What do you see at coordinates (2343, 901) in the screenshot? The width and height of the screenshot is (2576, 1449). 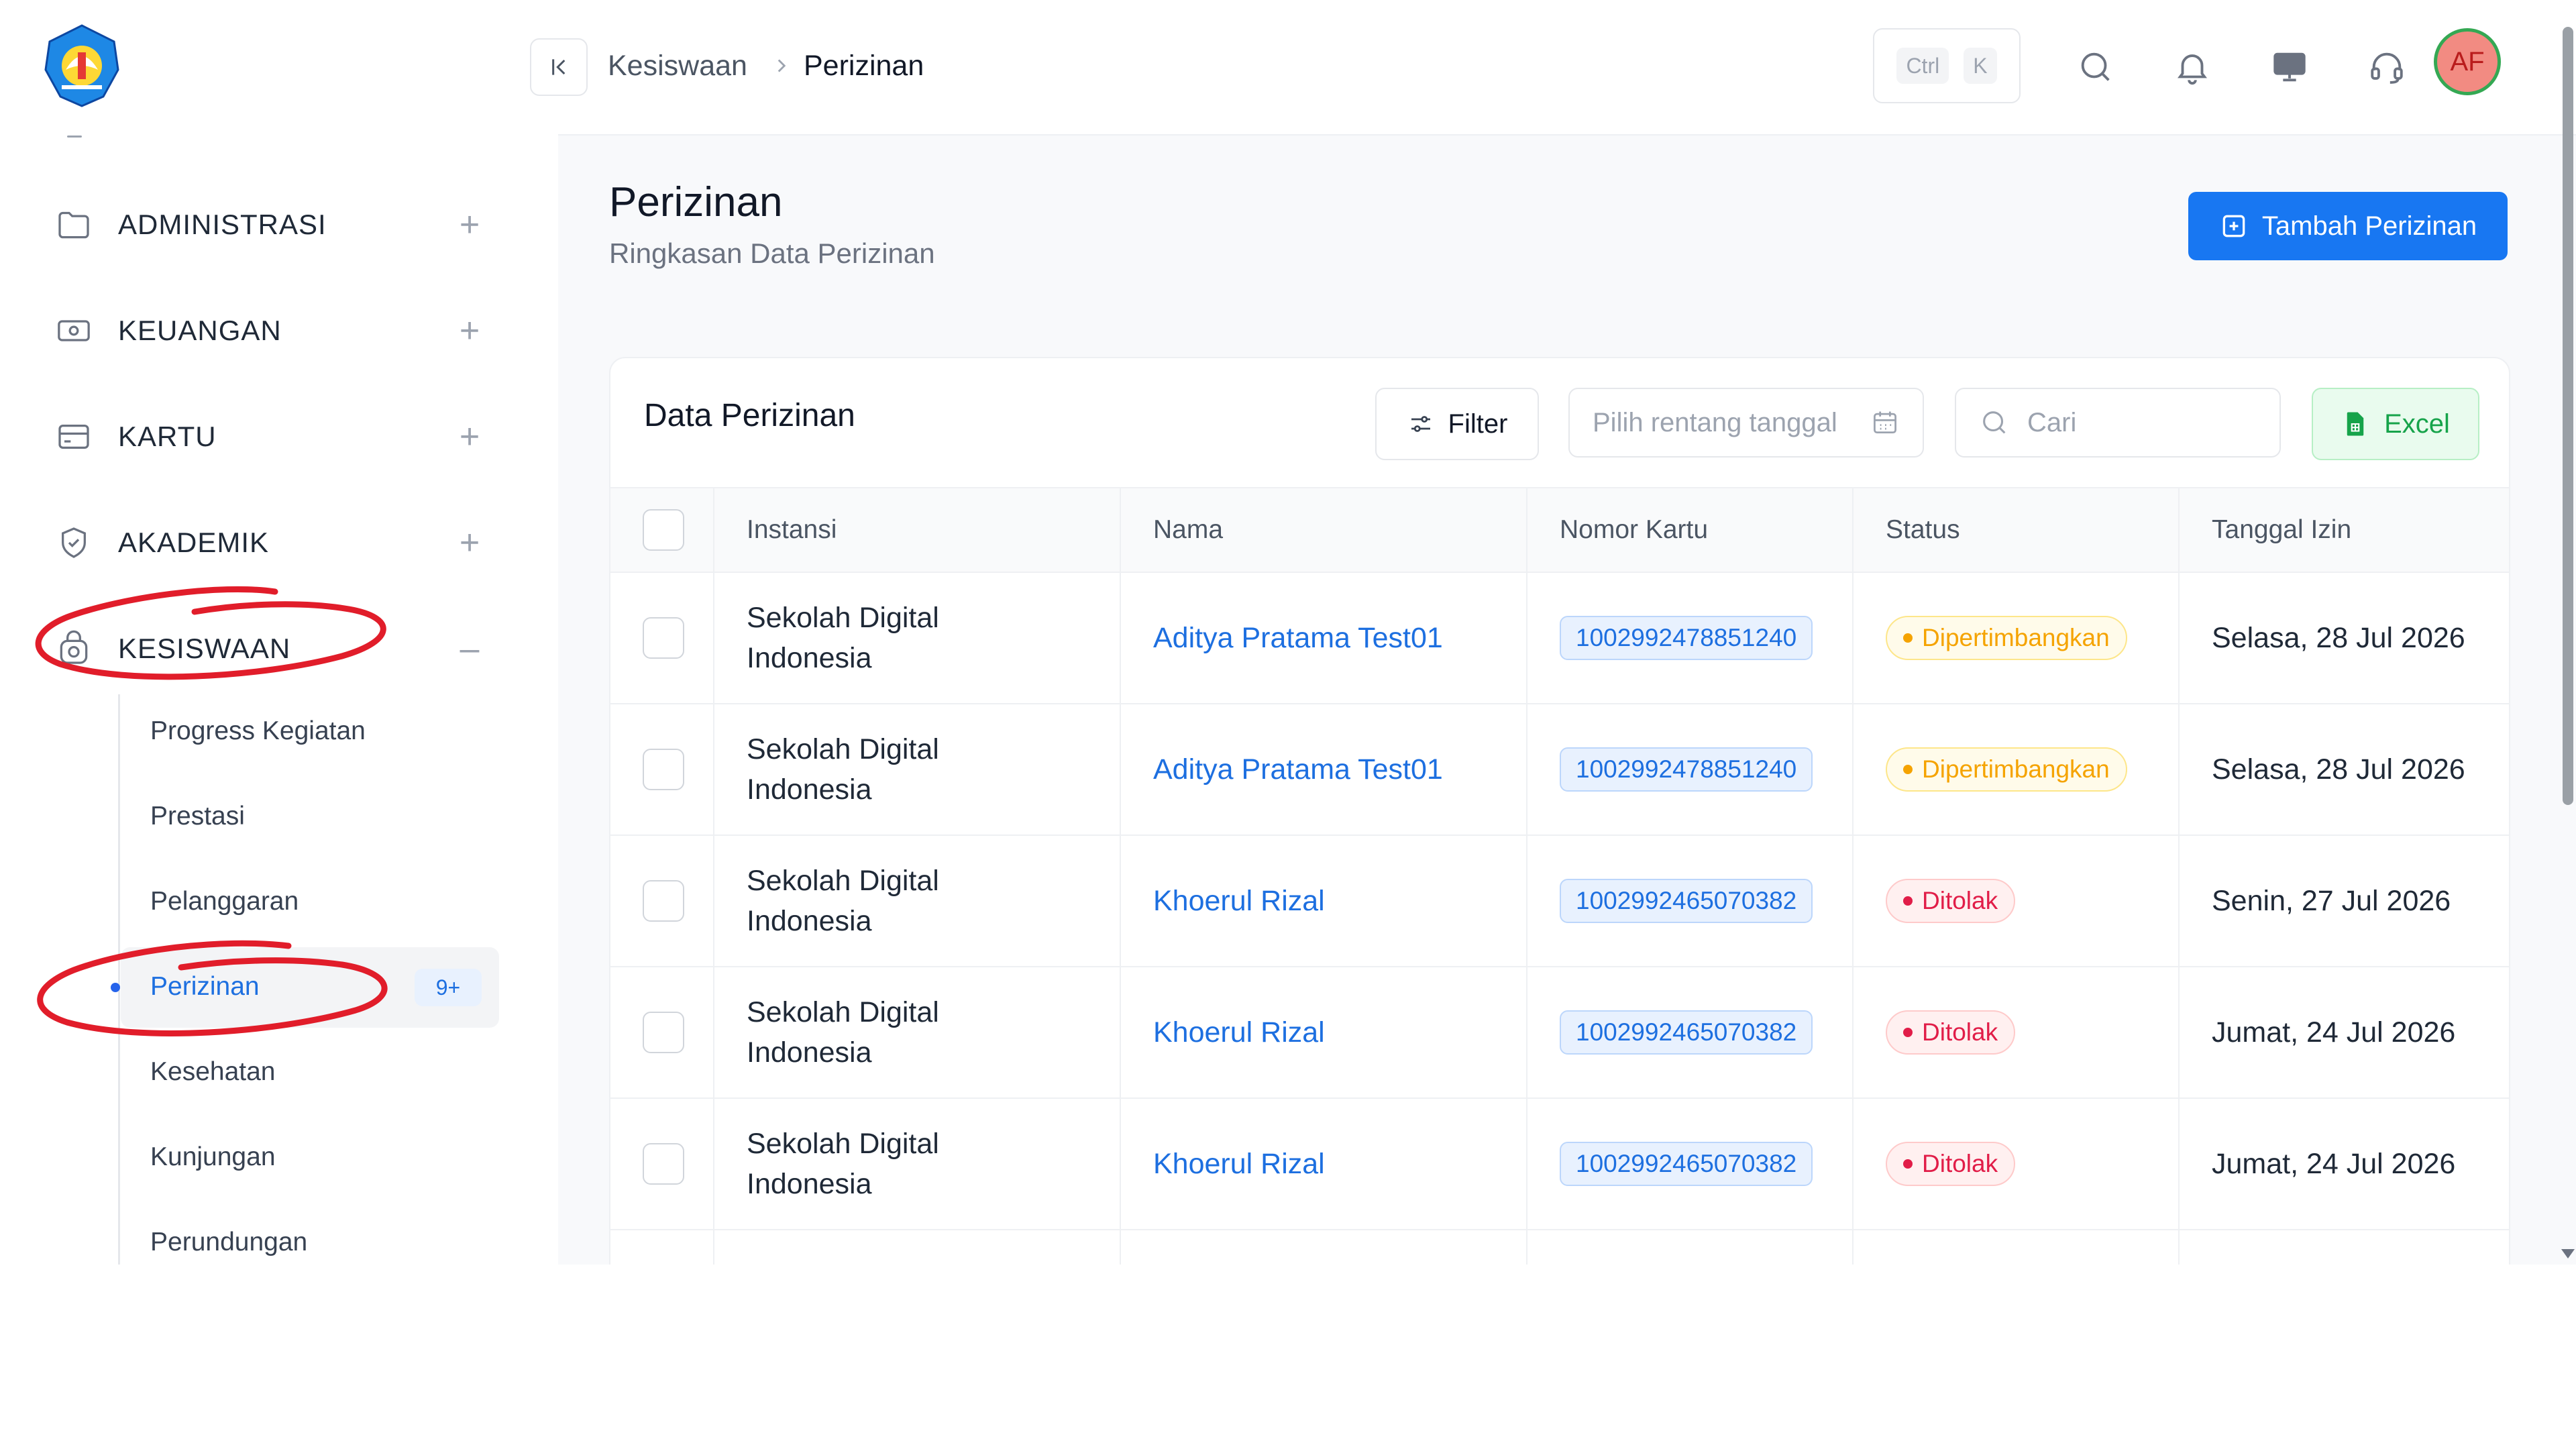 I see `tanggal-cell: Senin, 27 Jul 2026` at bounding box center [2343, 901].